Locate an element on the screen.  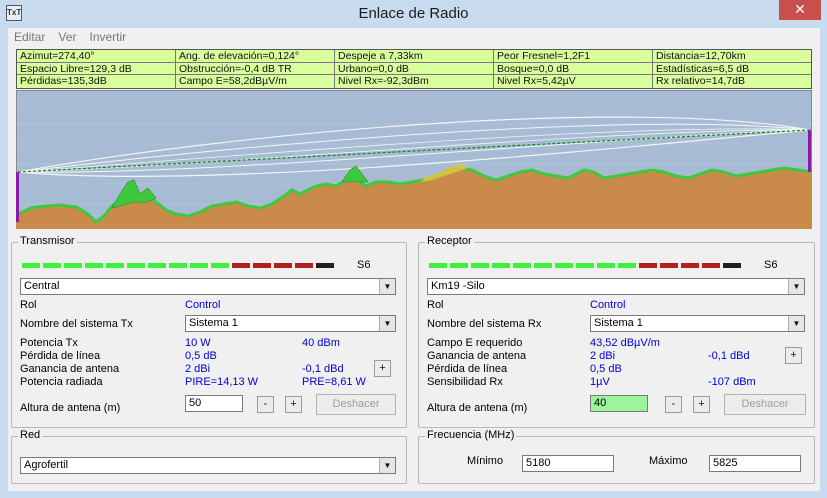
rx-undo-button: Deshacer is located at coordinates (765, 404).